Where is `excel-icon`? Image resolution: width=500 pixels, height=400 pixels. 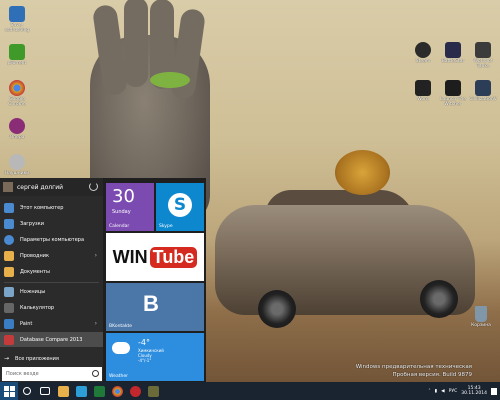 excel-icon is located at coordinates (99, 391).